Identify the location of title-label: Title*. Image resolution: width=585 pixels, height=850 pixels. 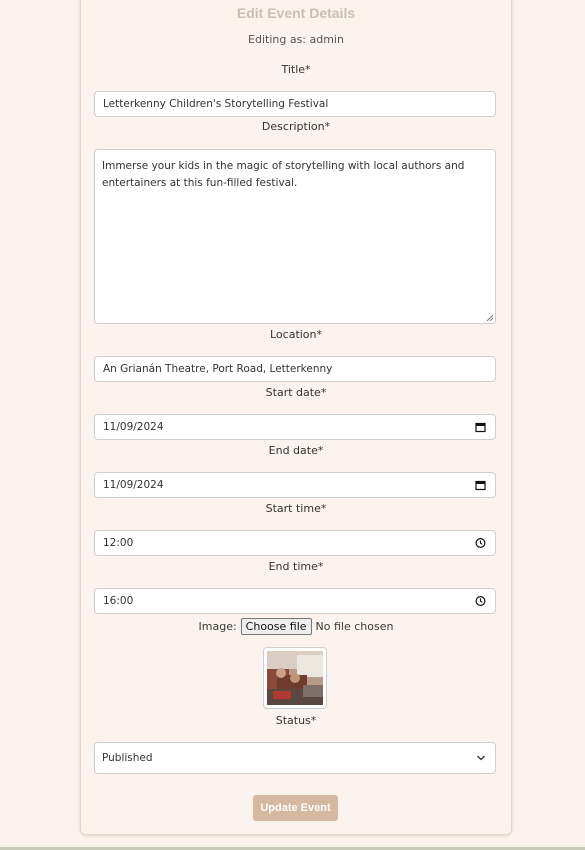
(296, 69).